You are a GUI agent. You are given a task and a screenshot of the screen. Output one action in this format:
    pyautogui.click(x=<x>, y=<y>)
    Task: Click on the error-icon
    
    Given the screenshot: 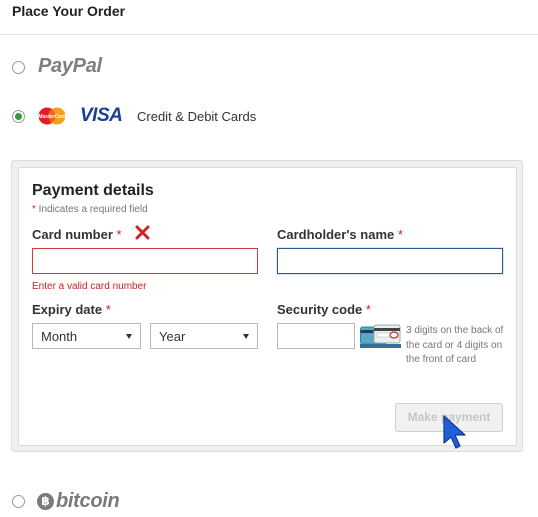 What is the action you would take?
    pyautogui.click(x=142, y=232)
    